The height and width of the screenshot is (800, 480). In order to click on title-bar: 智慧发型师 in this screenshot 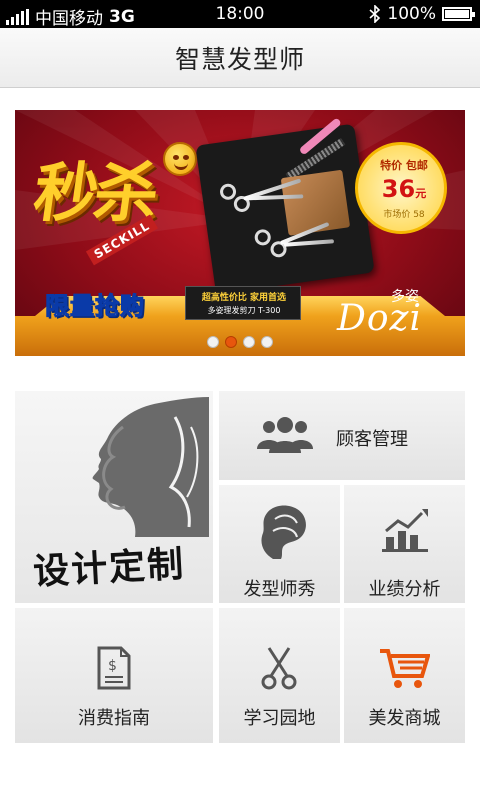, I will do `click(240, 58)`.